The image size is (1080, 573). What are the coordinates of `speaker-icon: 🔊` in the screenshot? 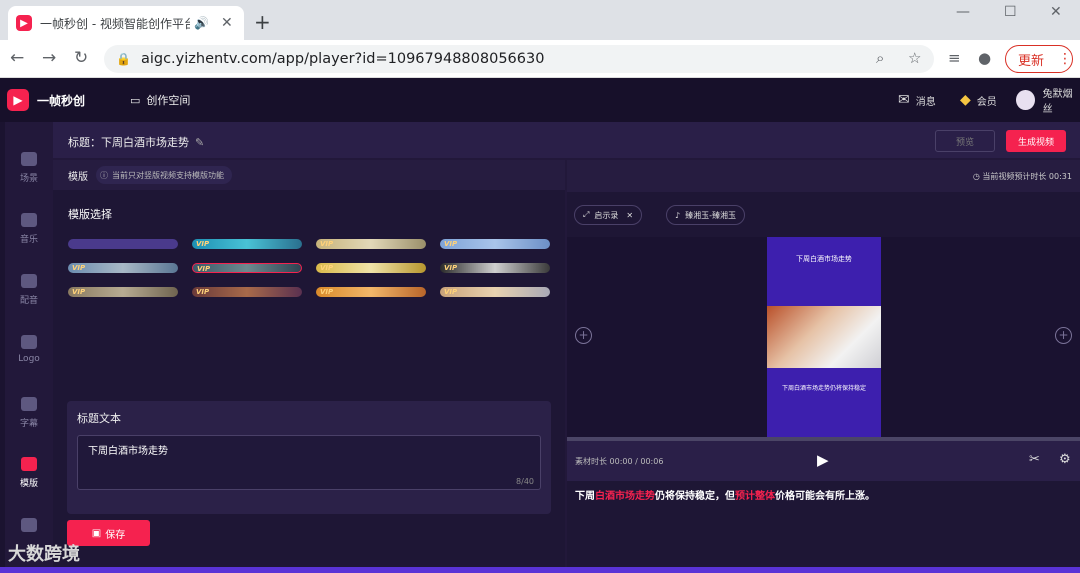 It's located at (201, 23).